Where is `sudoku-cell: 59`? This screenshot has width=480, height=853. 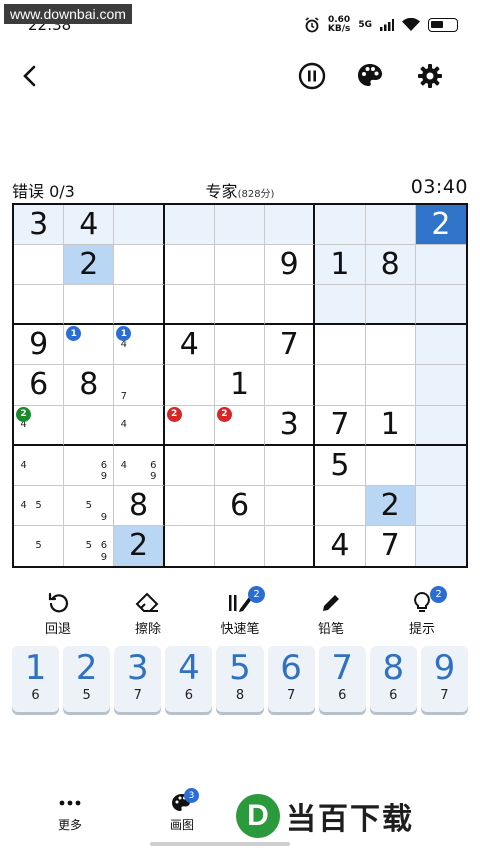 sudoku-cell: 59 is located at coordinates (89, 505).